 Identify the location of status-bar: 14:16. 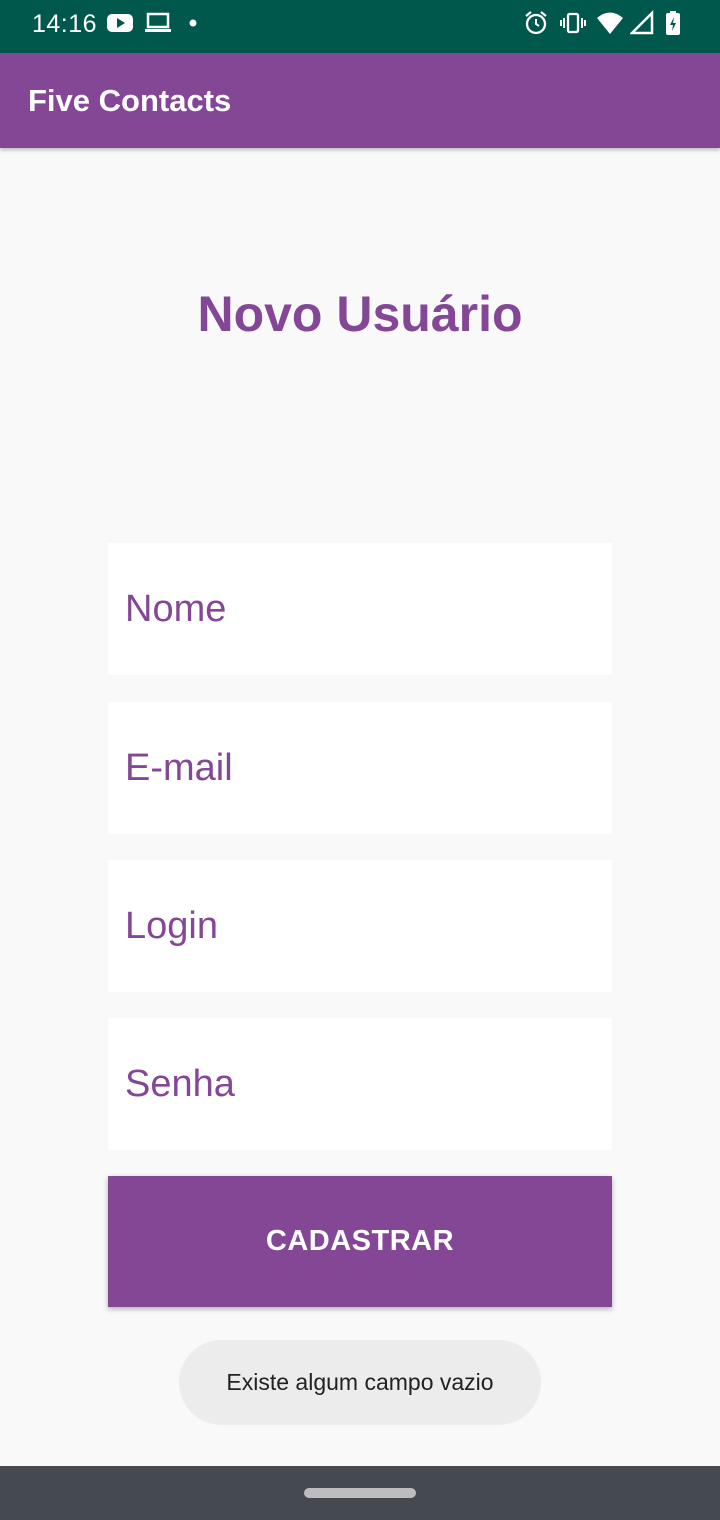
(360, 26).